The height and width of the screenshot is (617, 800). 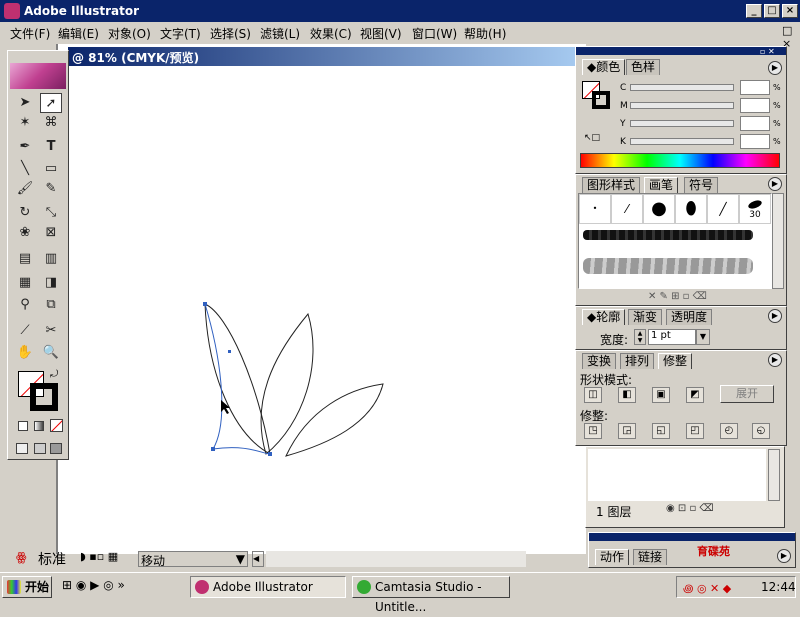 I want to click on gradient-mode-icon, so click(x=39, y=426).